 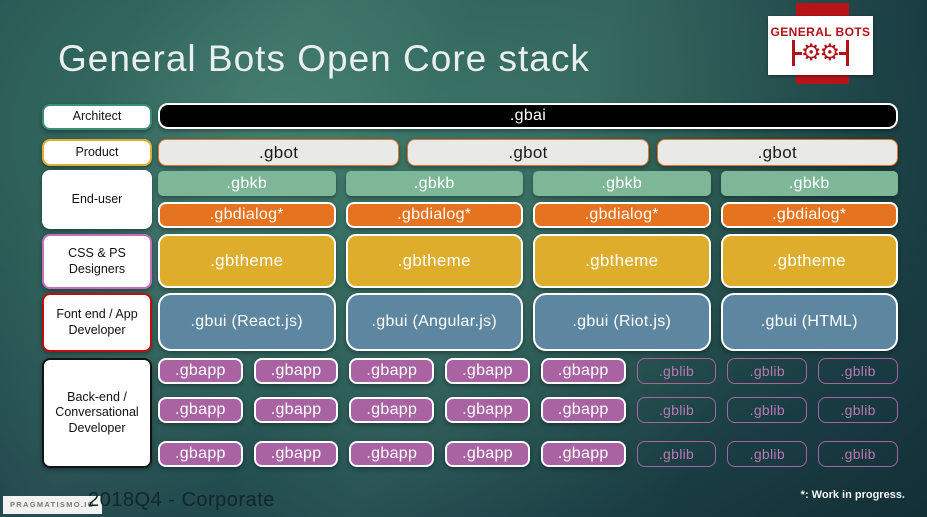 What do you see at coordinates (809, 322) in the screenshot?
I see `gbui-html-box: .gbui (HTML)` at bounding box center [809, 322].